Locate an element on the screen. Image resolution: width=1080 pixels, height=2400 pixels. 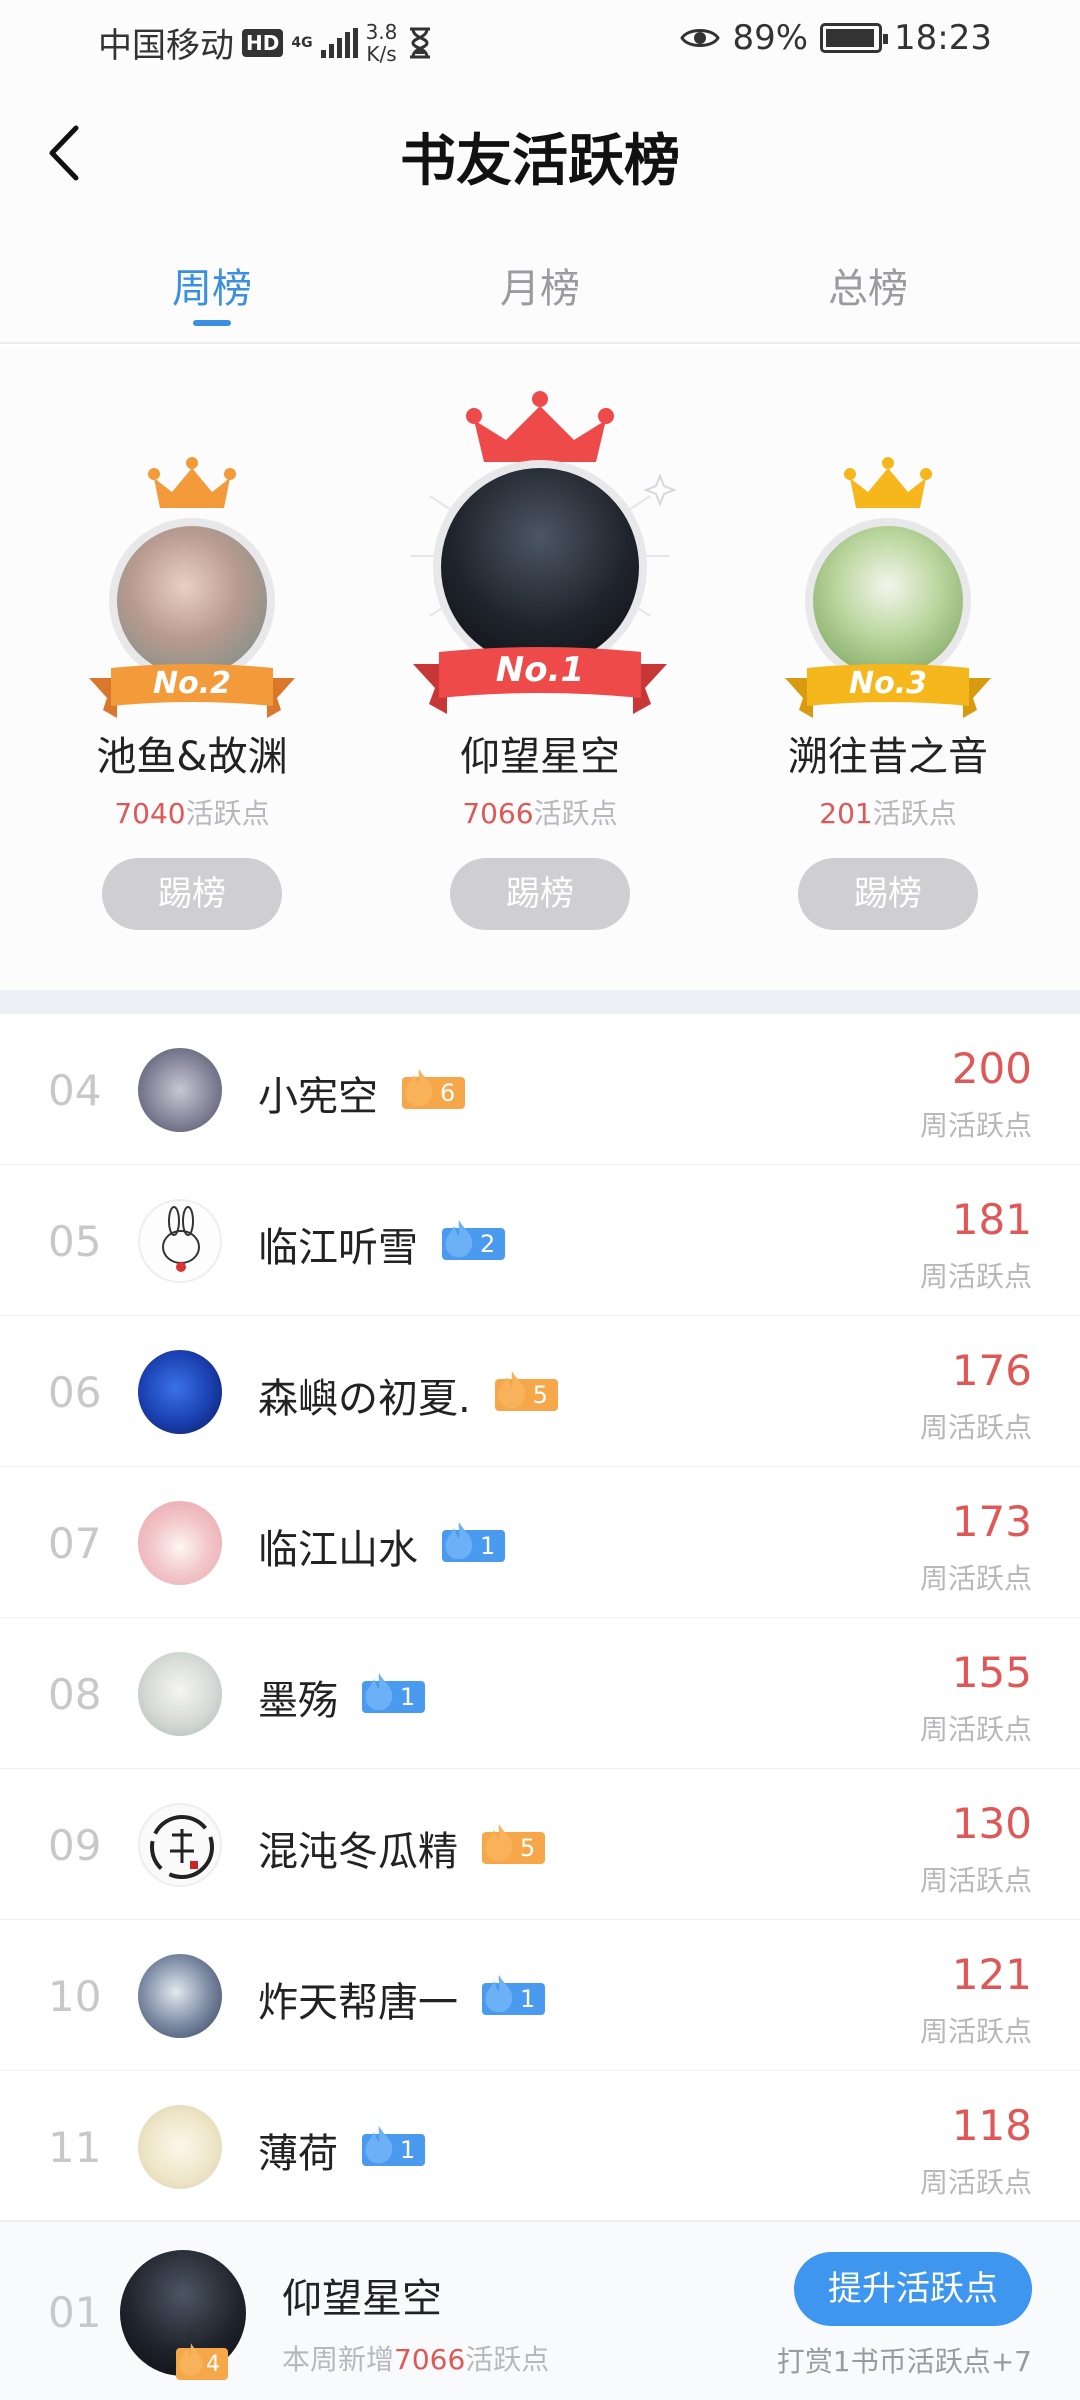
rank-number: 04 is located at coordinates (75, 1090).